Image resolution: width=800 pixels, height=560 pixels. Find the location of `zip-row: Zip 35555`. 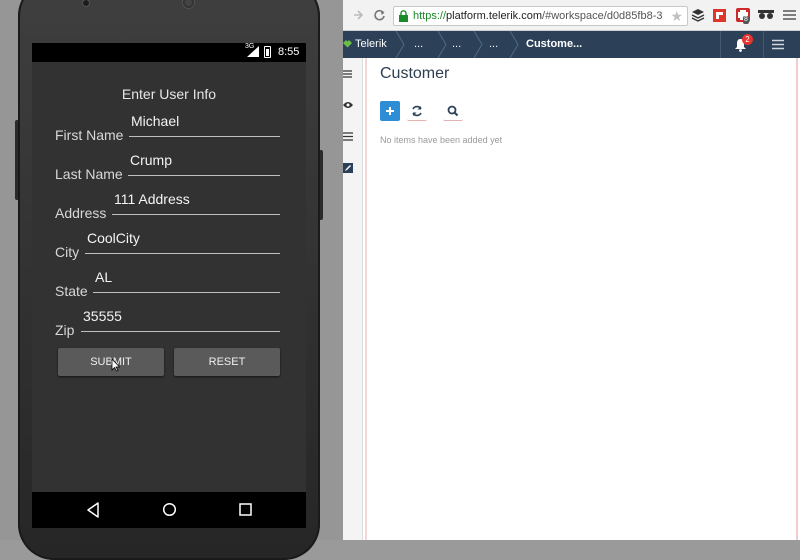

zip-row: Zip 35555 is located at coordinates (171, 323).